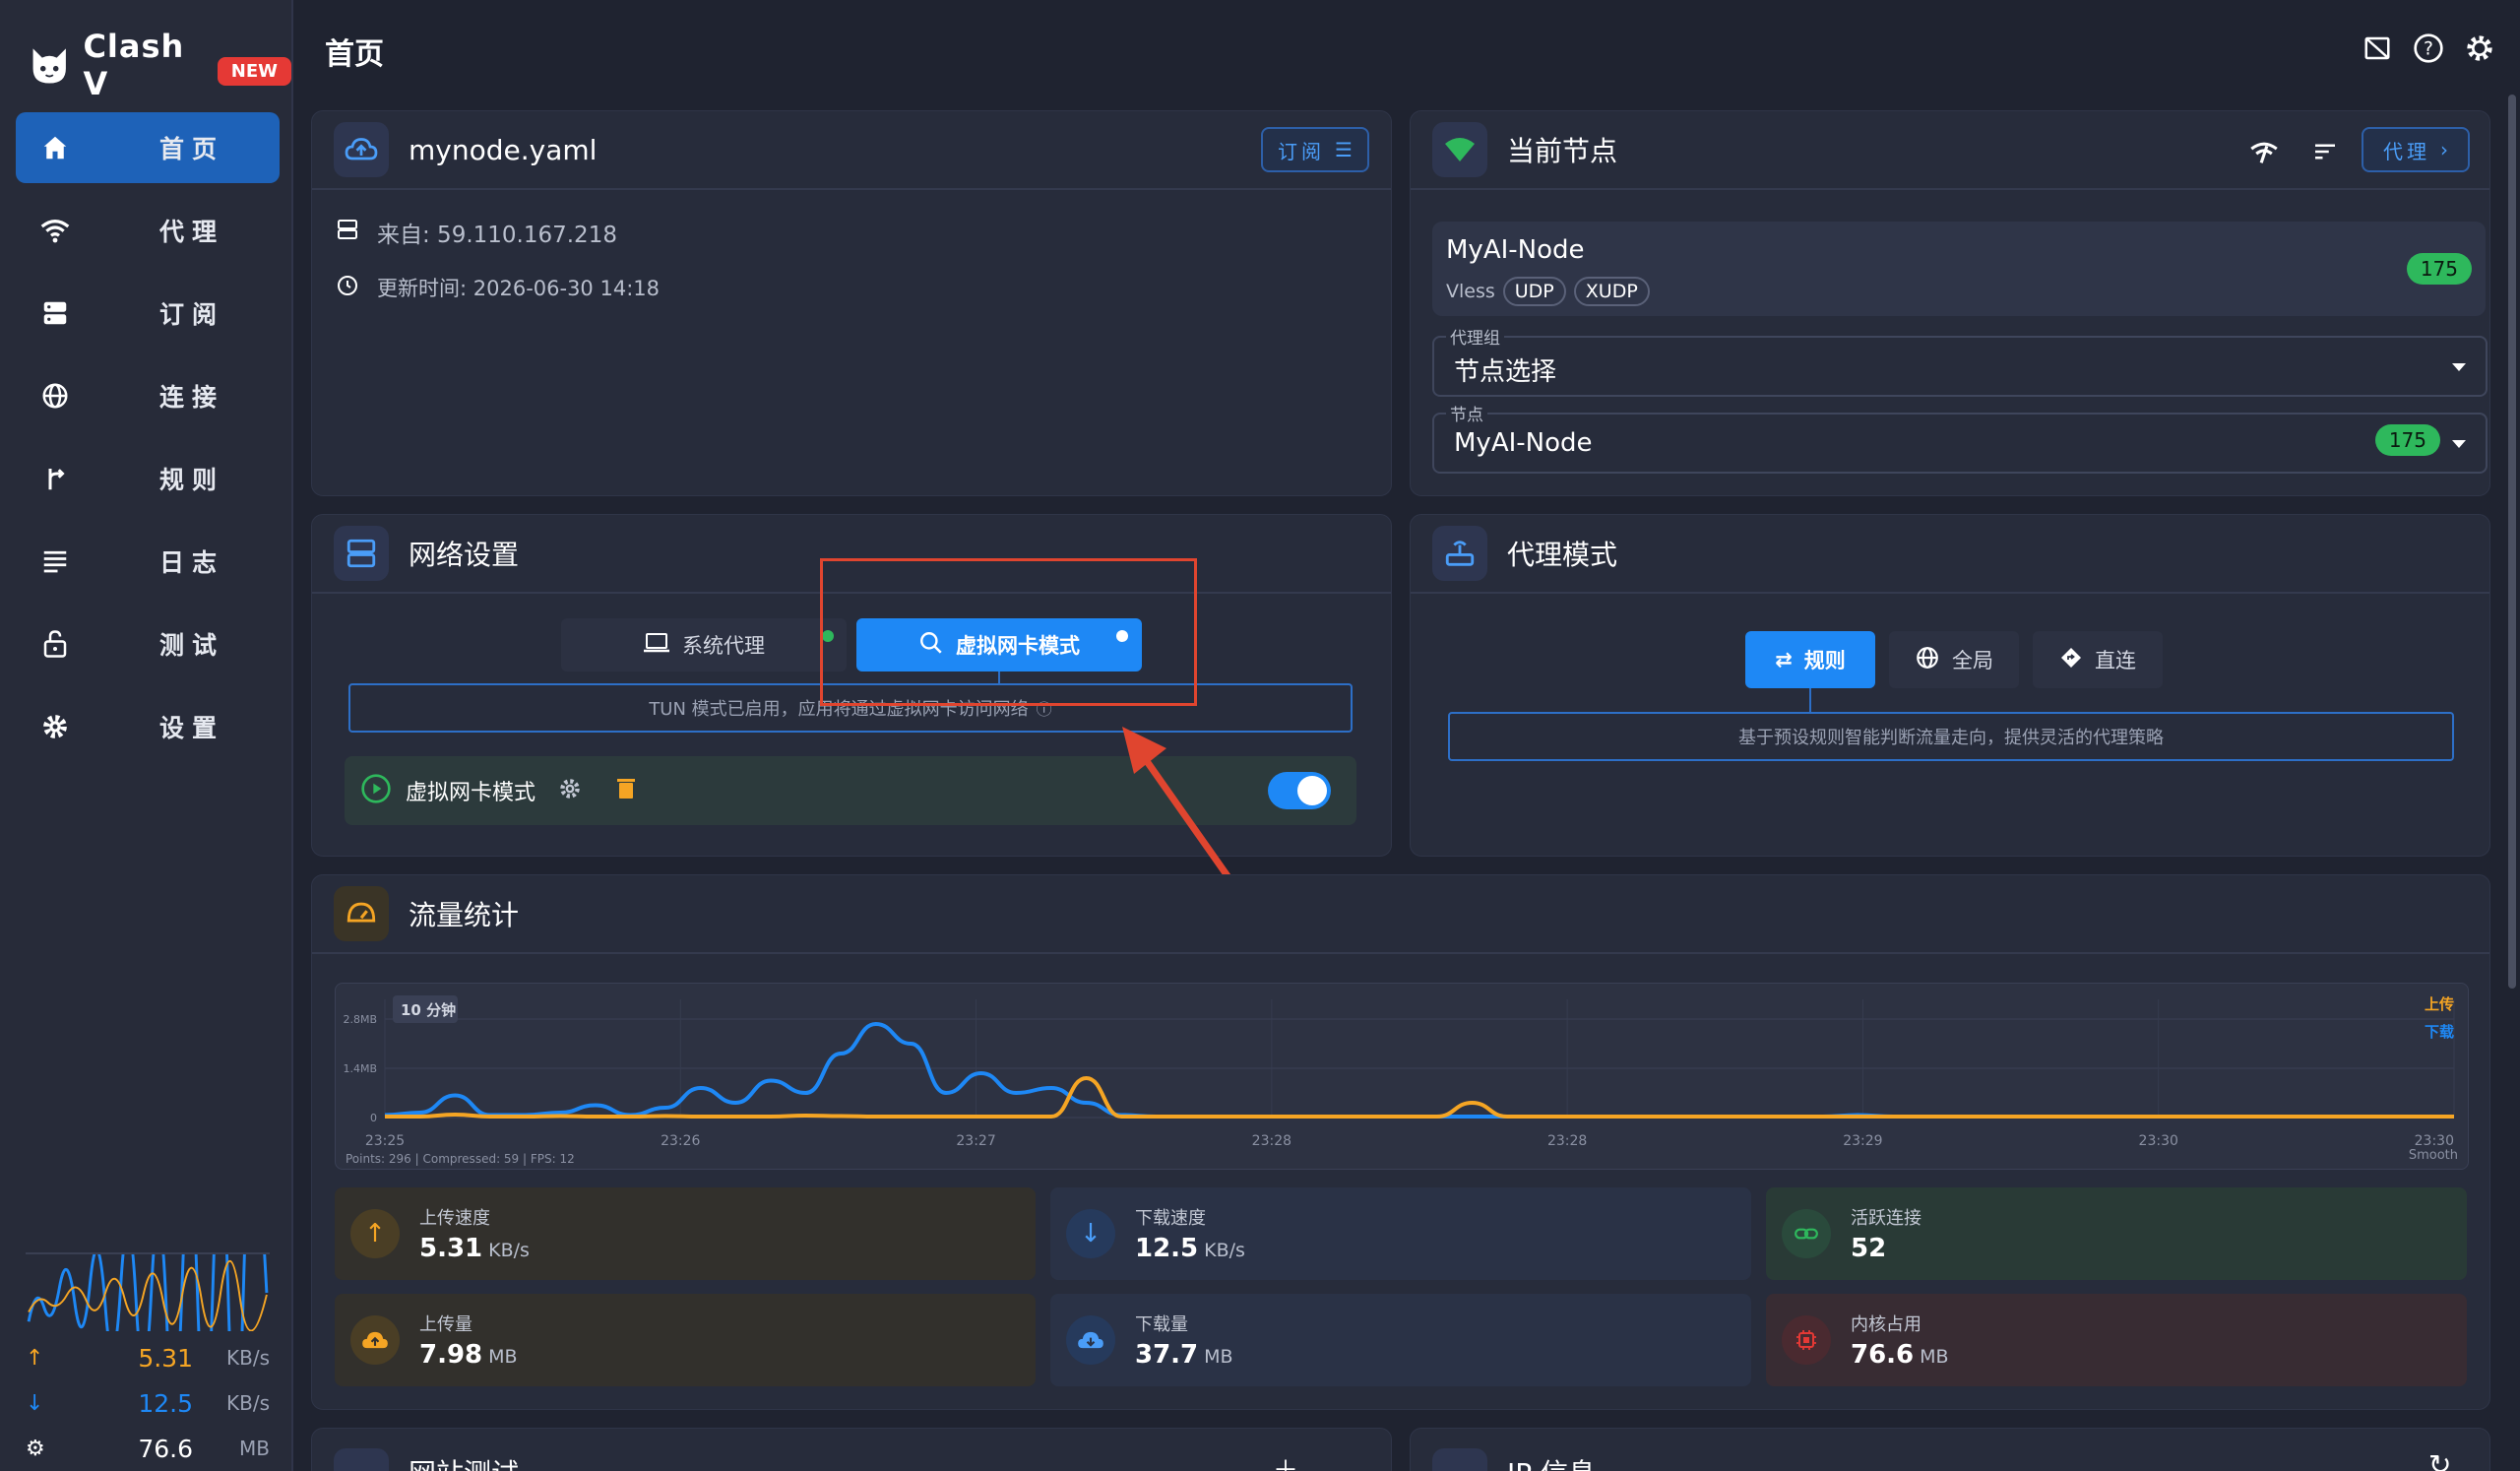 Image resolution: width=2520 pixels, height=1471 pixels. Describe the element at coordinates (35, 1358) in the screenshot. I see `arrow-up-icon: ↑` at that location.